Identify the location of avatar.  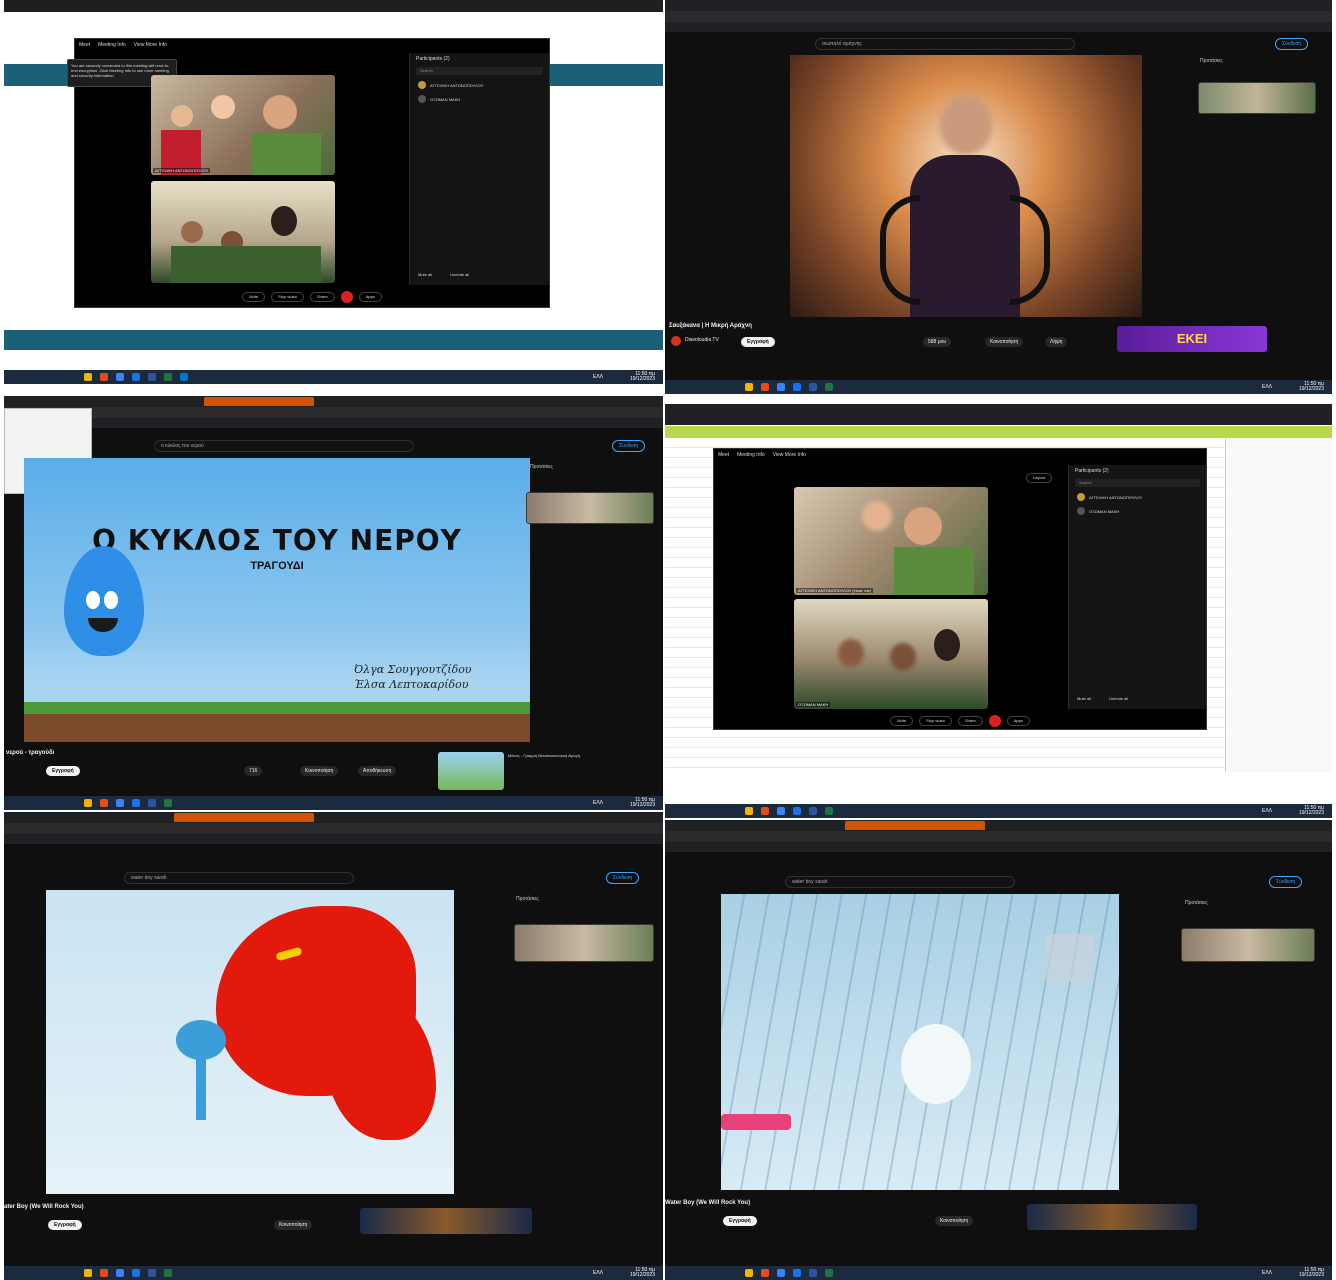
(1081, 497).